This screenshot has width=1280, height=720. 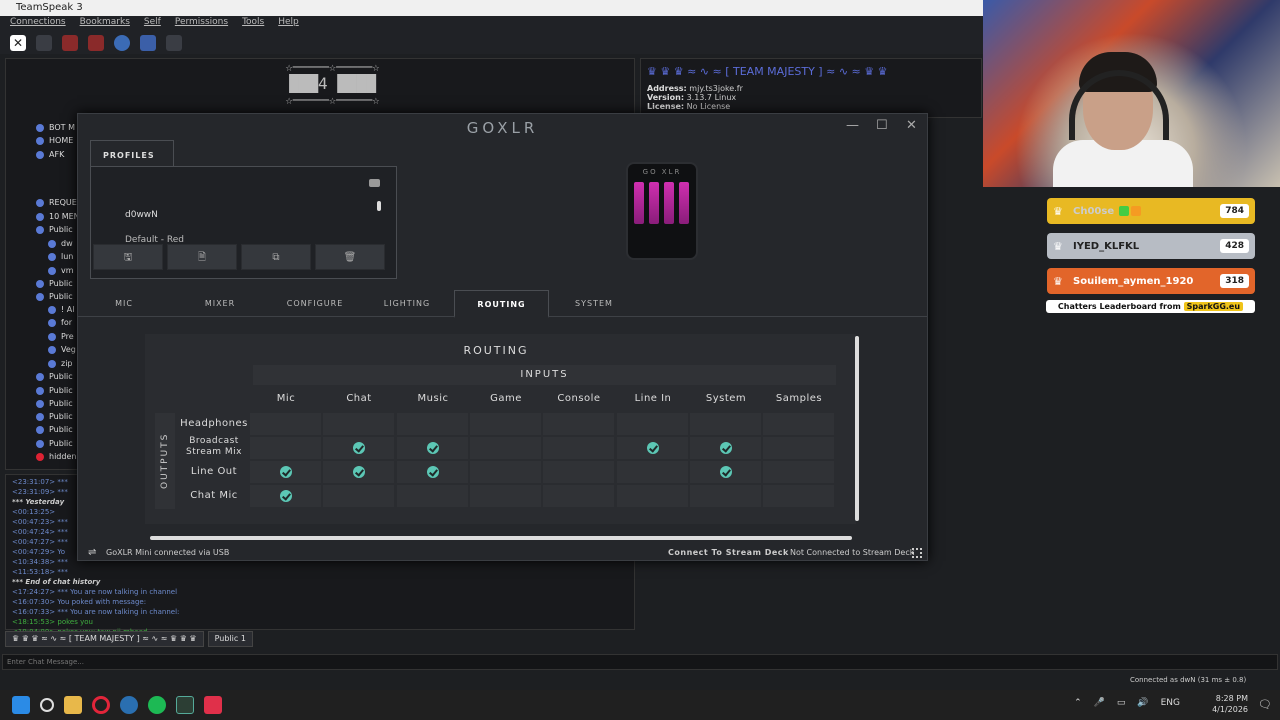 What do you see at coordinates (201, 24) in the screenshot?
I see `menu-permissions: Permissions` at bounding box center [201, 24].